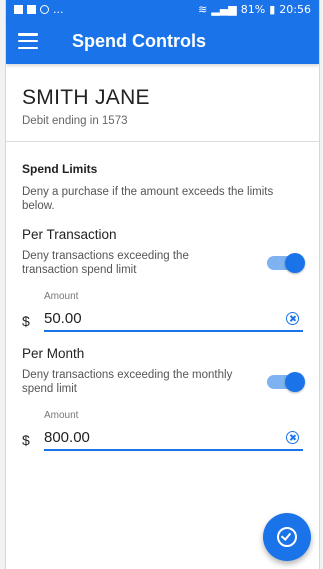 The height and width of the screenshot is (569, 323). I want to click on status-right: ≋ ▂▄▆ 81% ▮ 20:56, so click(254, 9).